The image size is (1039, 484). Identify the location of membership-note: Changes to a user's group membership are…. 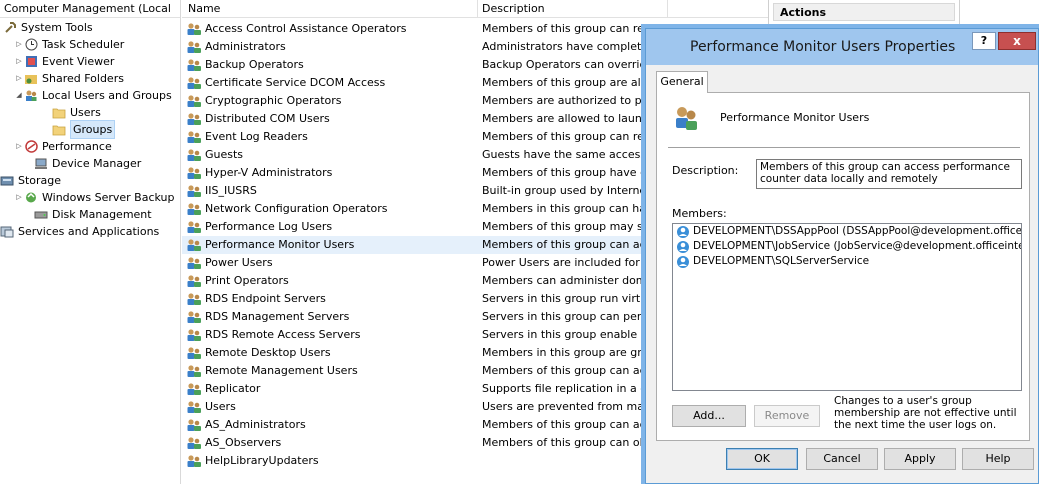
(925, 413).